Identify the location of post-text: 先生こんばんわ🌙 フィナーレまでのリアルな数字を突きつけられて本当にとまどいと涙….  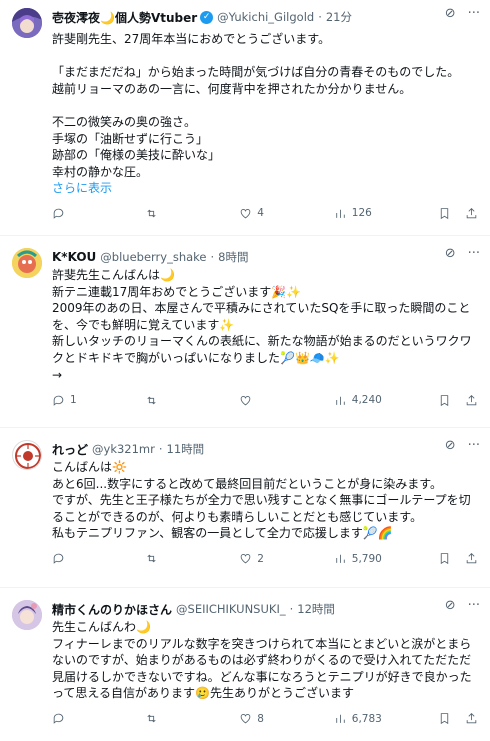
(262, 660).